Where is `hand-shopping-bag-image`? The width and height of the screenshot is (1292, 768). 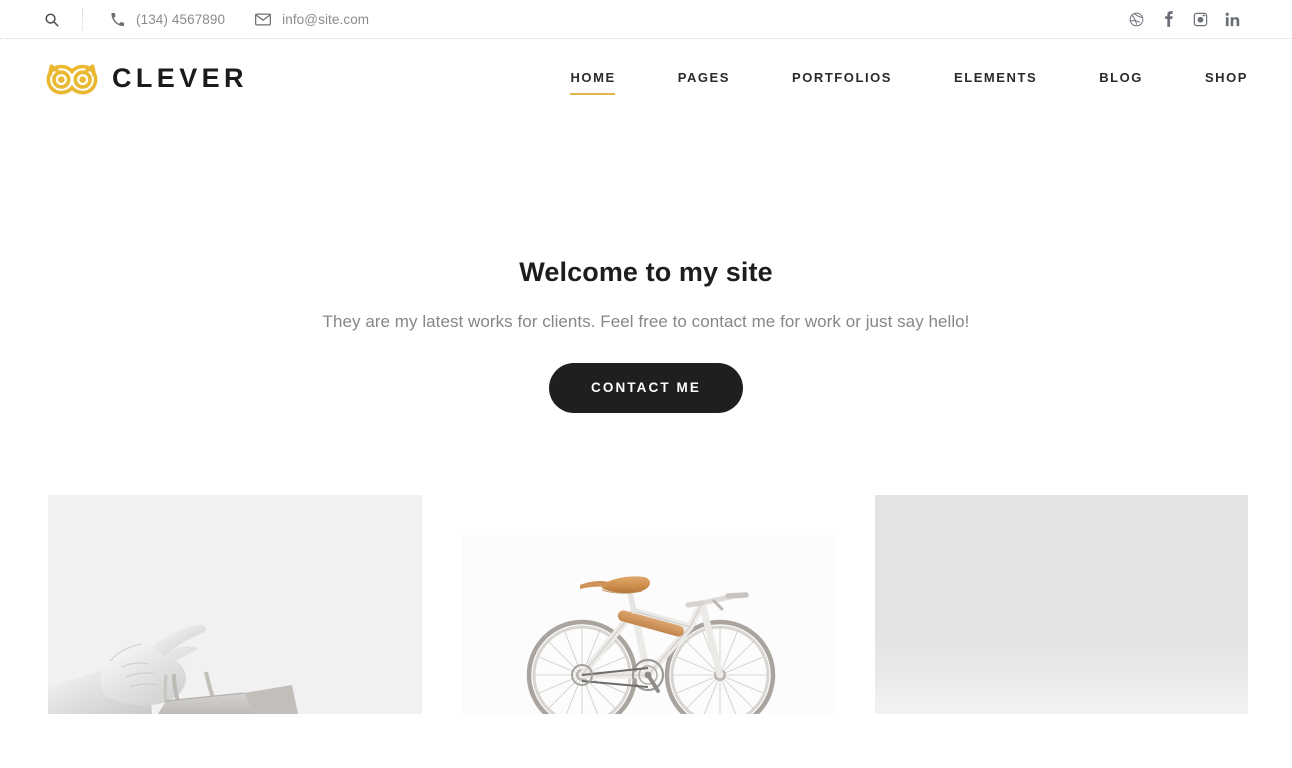 hand-shopping-bag-image is located at coordinates (235, 605).